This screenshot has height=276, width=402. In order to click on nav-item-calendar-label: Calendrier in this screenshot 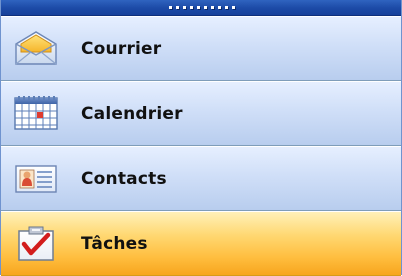, I will do `click(132, 113)`.